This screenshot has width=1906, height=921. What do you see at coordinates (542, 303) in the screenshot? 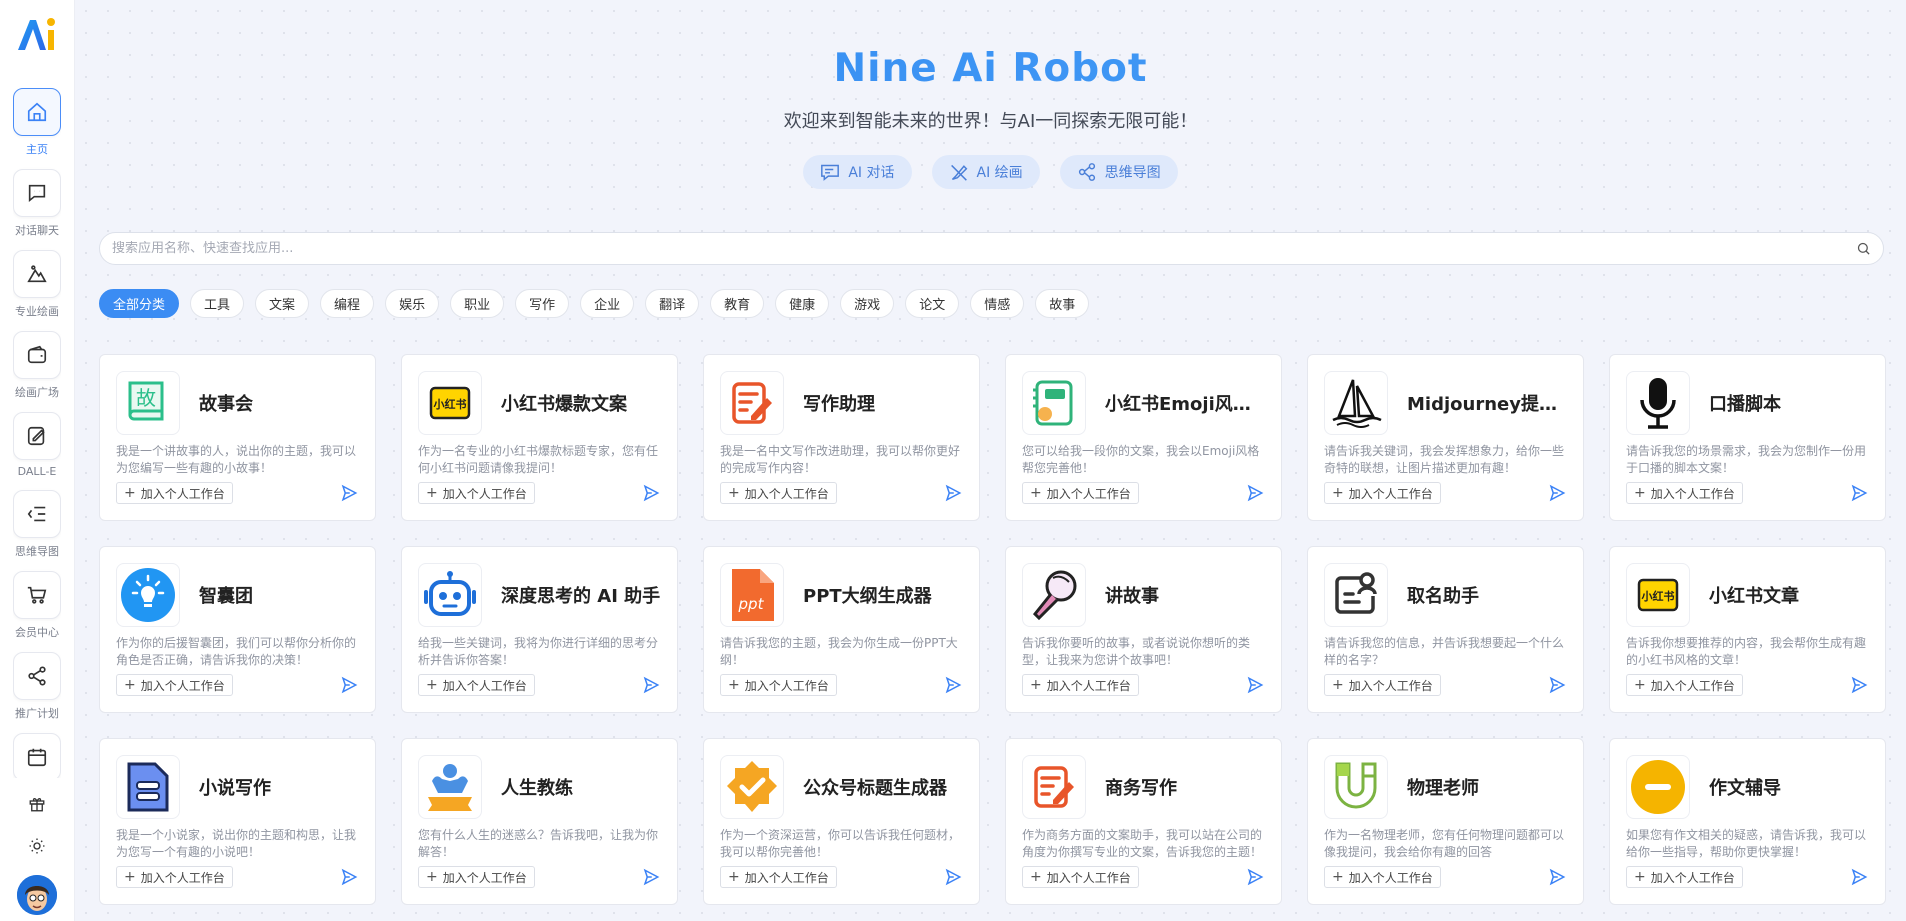
I see `category-tab-writing: 写作` at bounding box center [542, 303].